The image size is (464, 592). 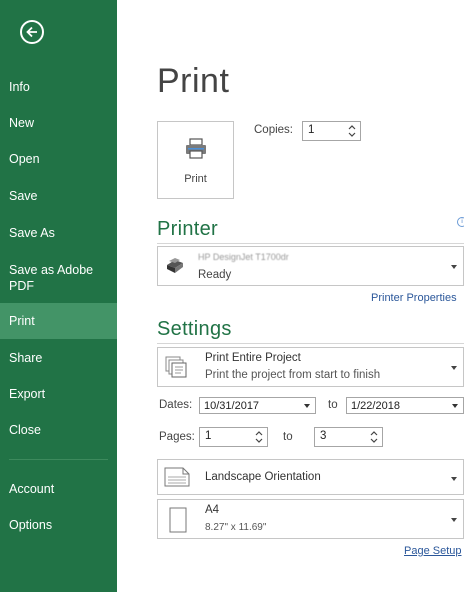 I want to click on sidebar-item-save-as: Save As, so click(x=58, y=233).